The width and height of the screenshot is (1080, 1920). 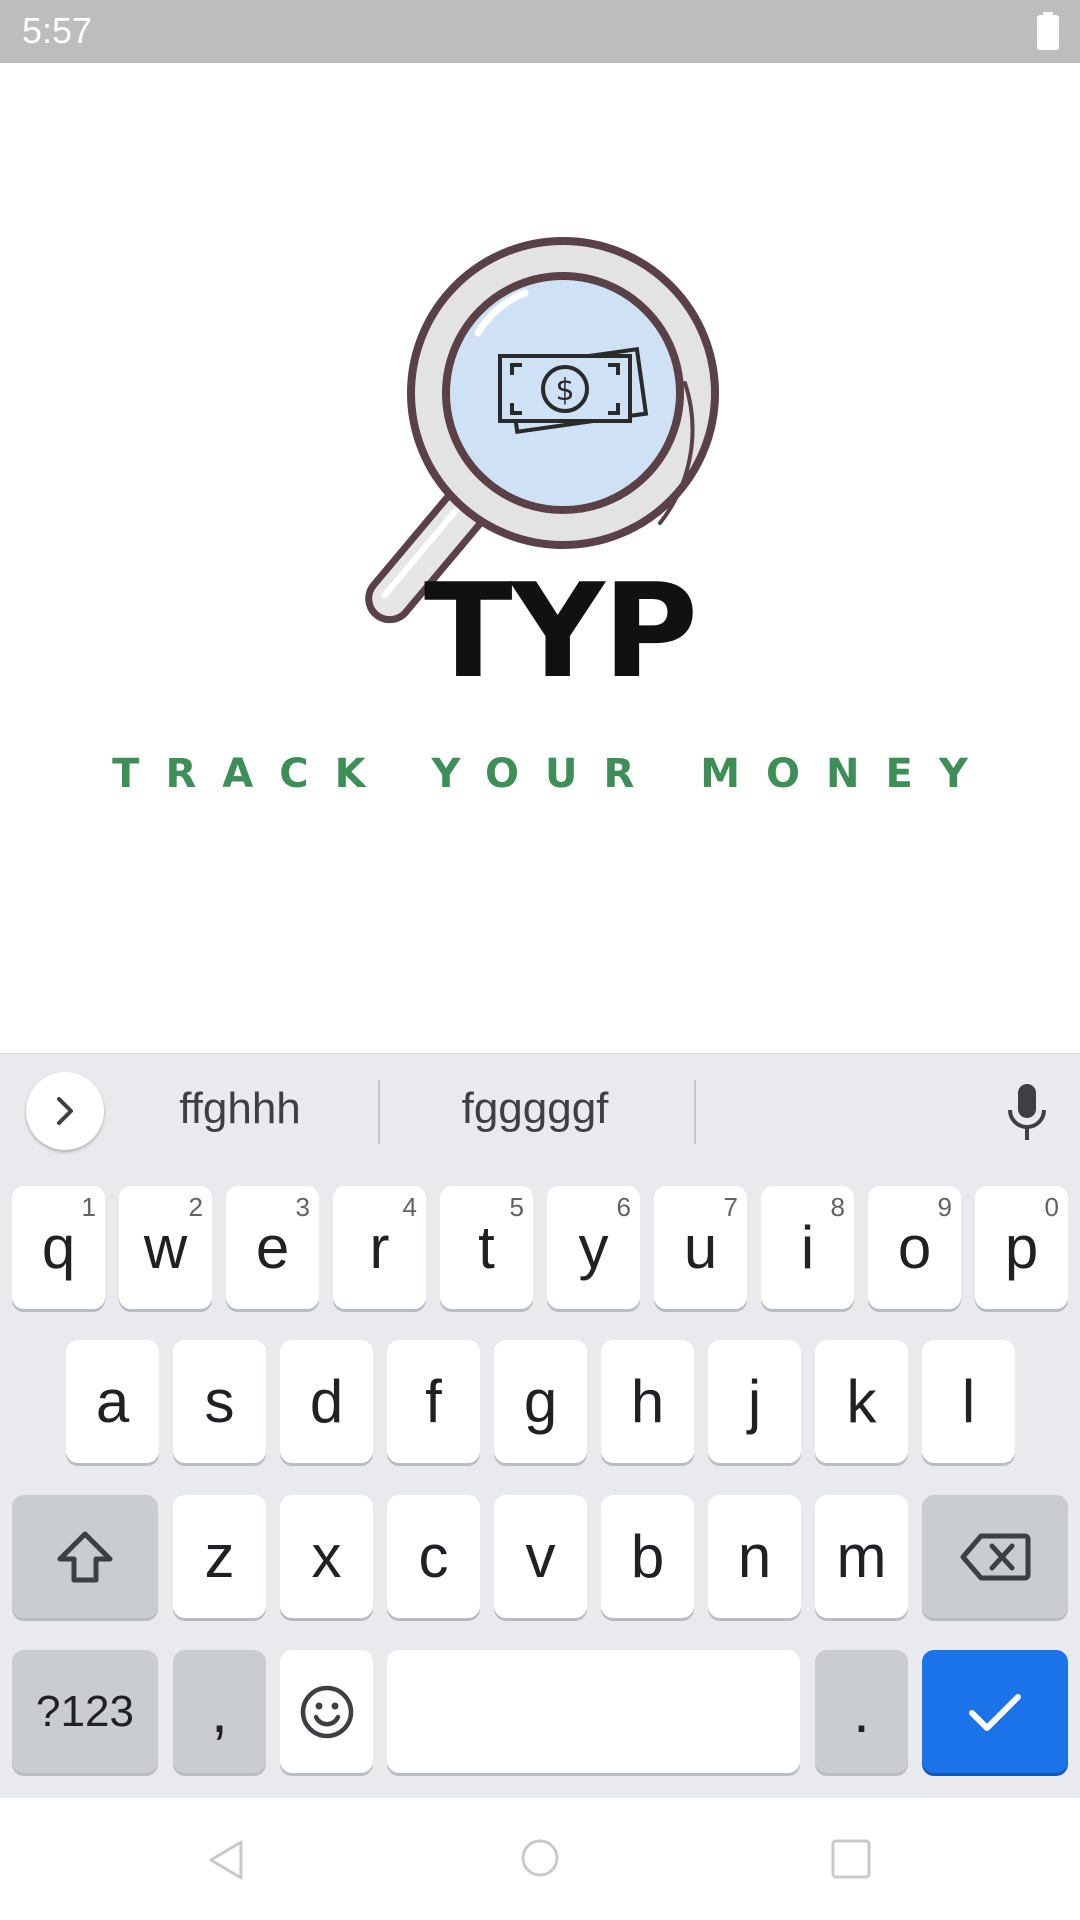 What do you see at coordinates (219, 1711) in the screenshot?
I see `comma-key: ,` at bounding box center [219, 1711].